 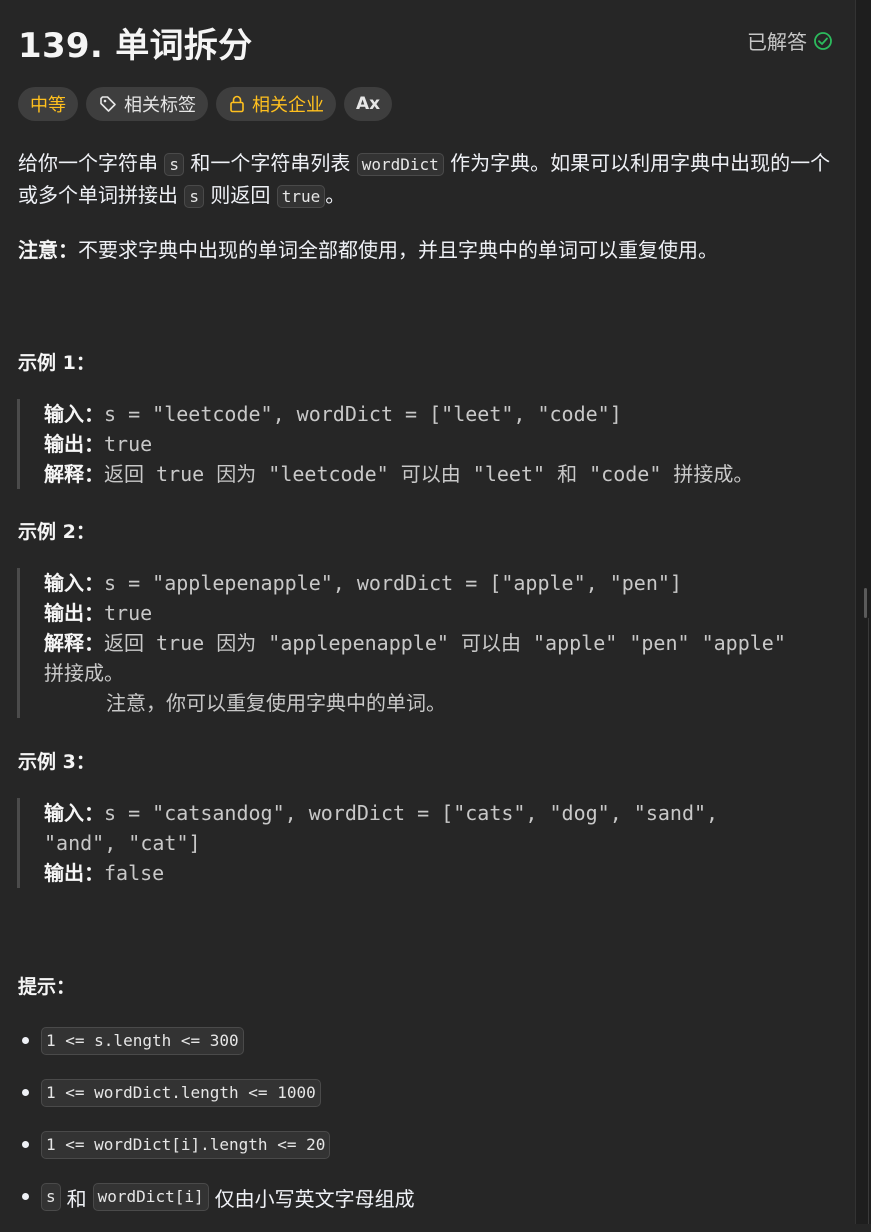 I want to click on note-text: 不要求字典中出现的单词全部都使用，并且字典中的单词可以重复使用。, so click(x=398, y=250).